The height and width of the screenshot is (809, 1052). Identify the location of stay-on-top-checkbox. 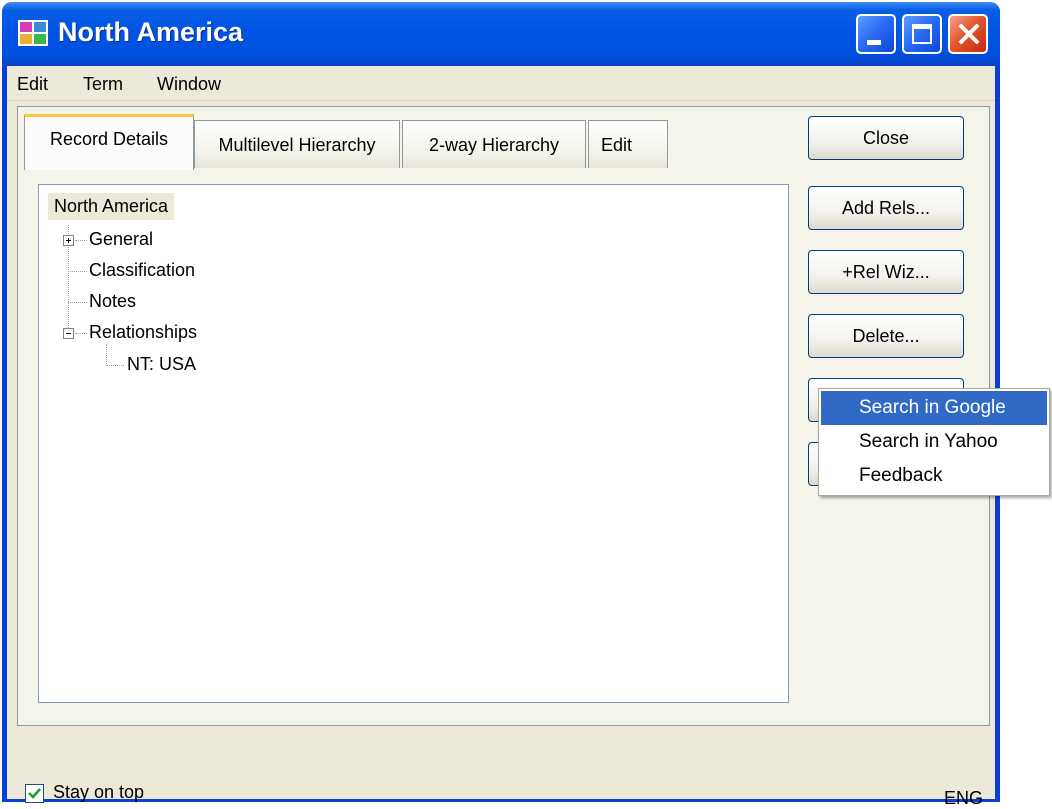
(34, 793).